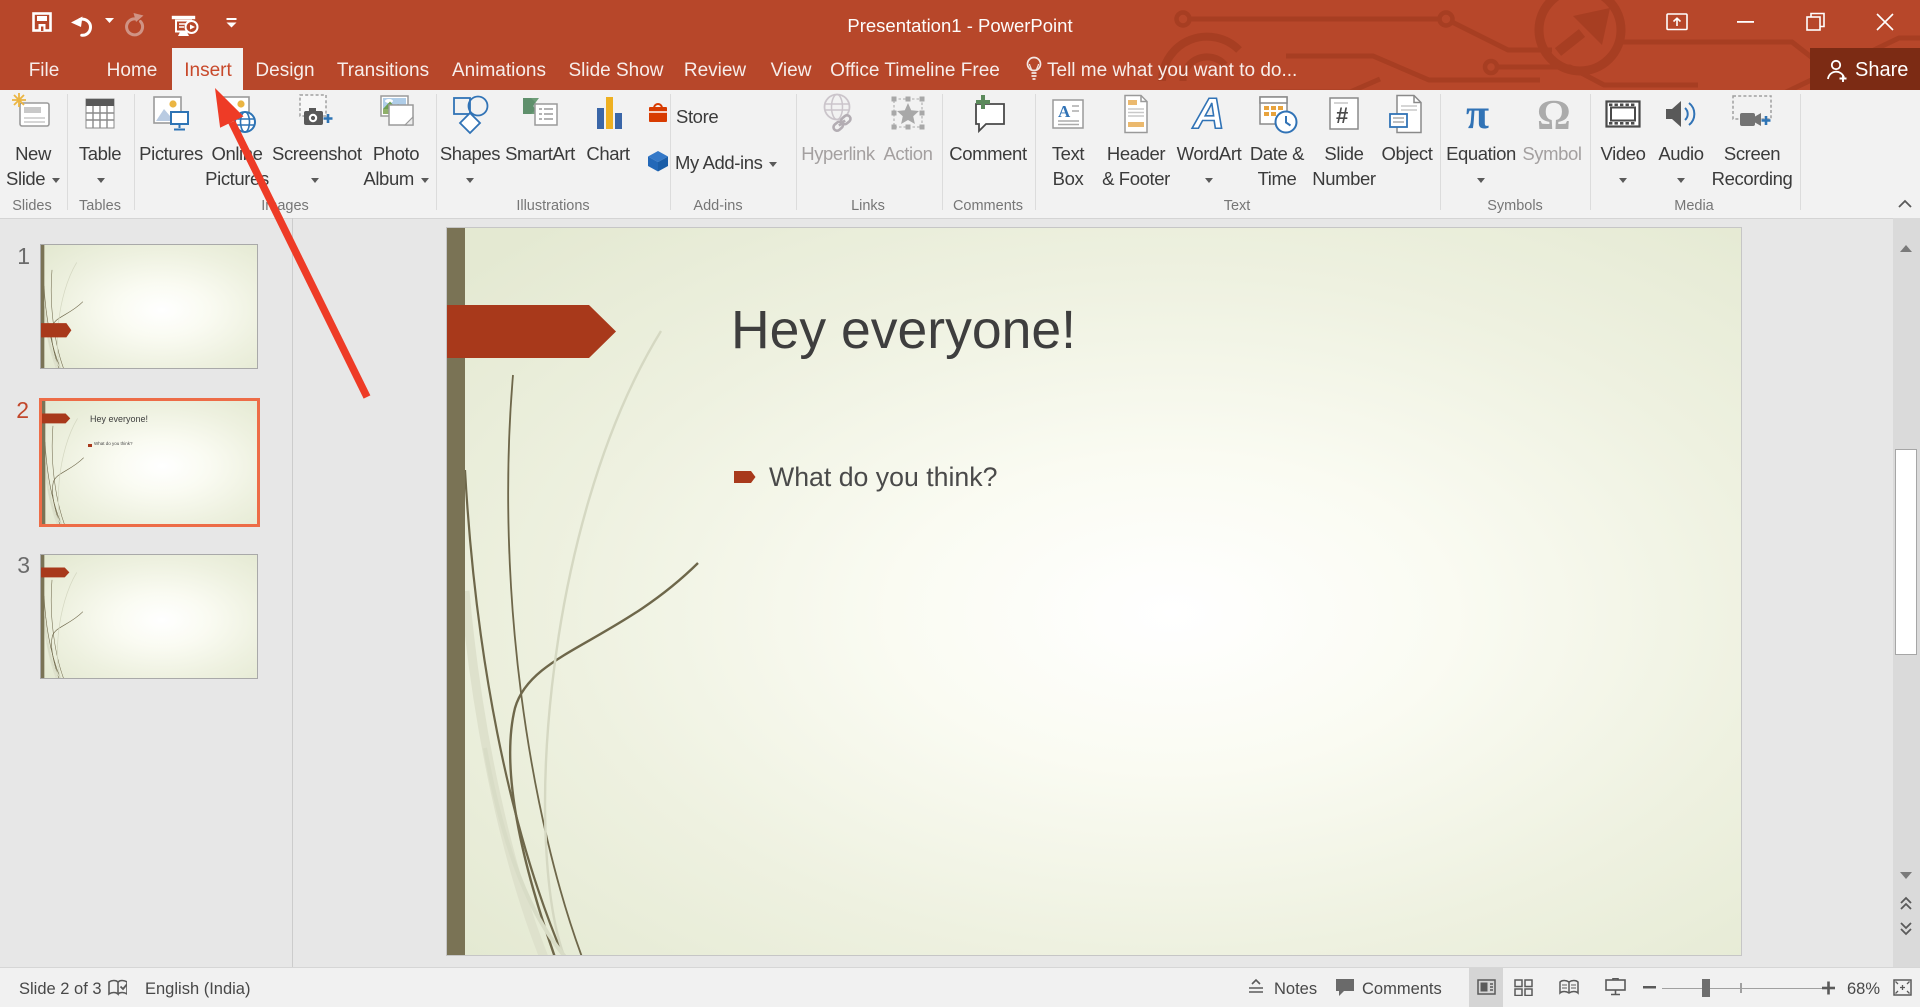 The width and height of the screenshot is (1920, 1007). I want to click on svg-text: π, so click(1477, 114).